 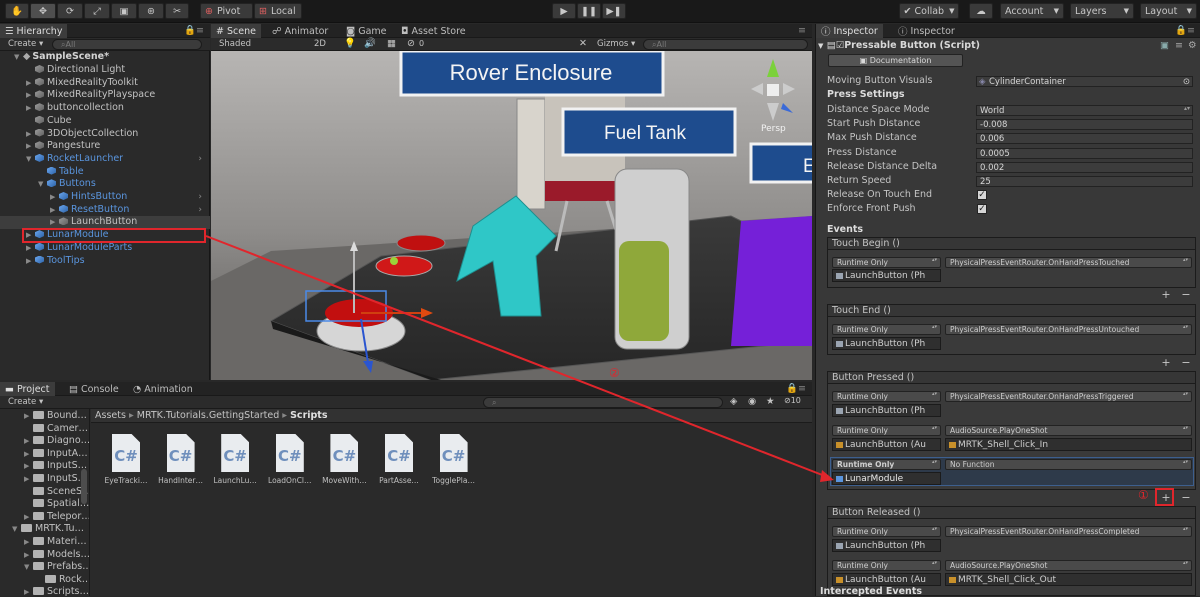 What do you see at coordinates (97, 11) in the screenshot?
I see `scale-tool-icon: ⤢` at bounding box center [97, 11].